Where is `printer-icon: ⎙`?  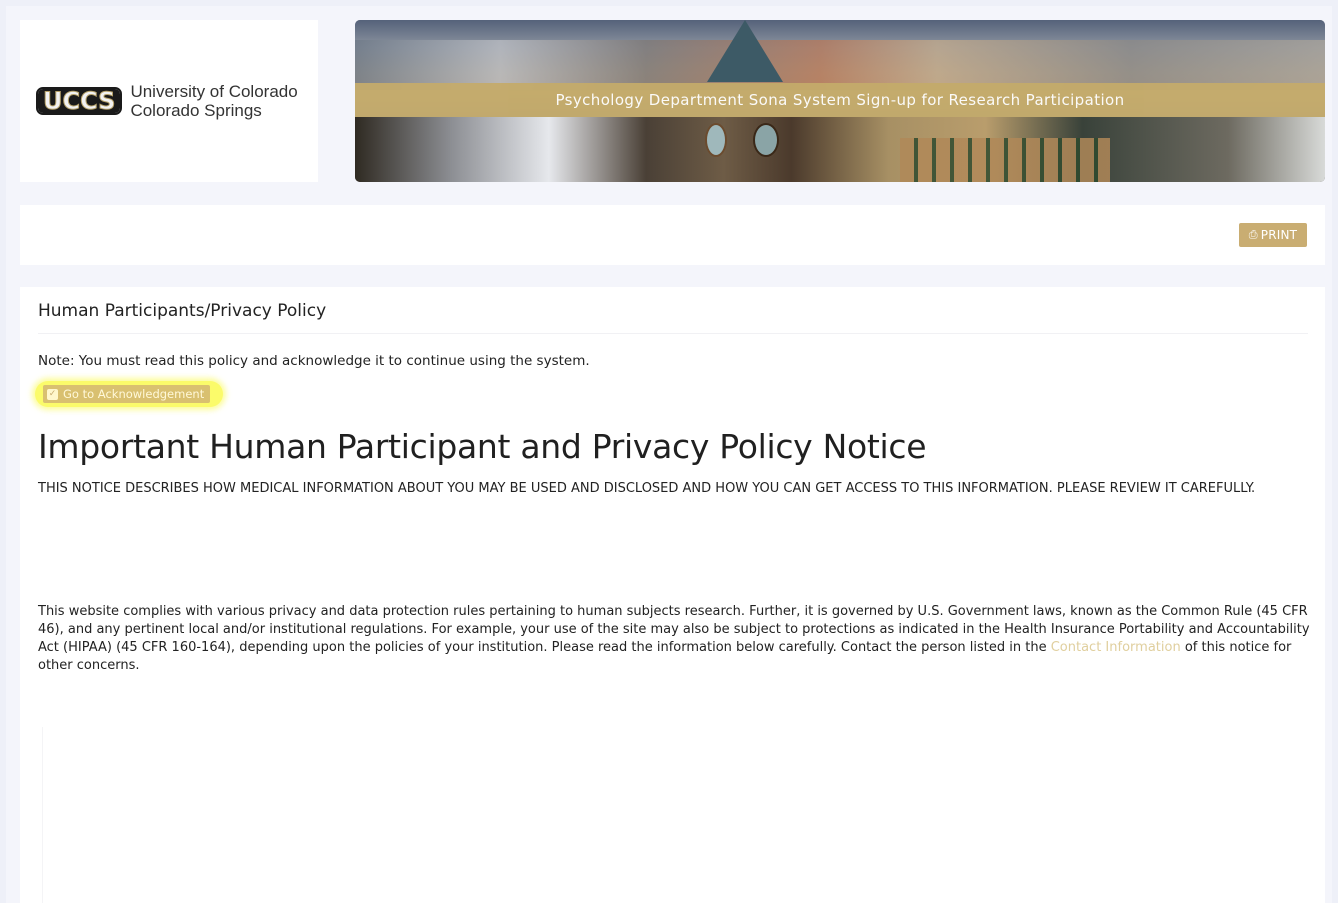 printer-icon: ⎙ is located at coordinates (1253, 234).